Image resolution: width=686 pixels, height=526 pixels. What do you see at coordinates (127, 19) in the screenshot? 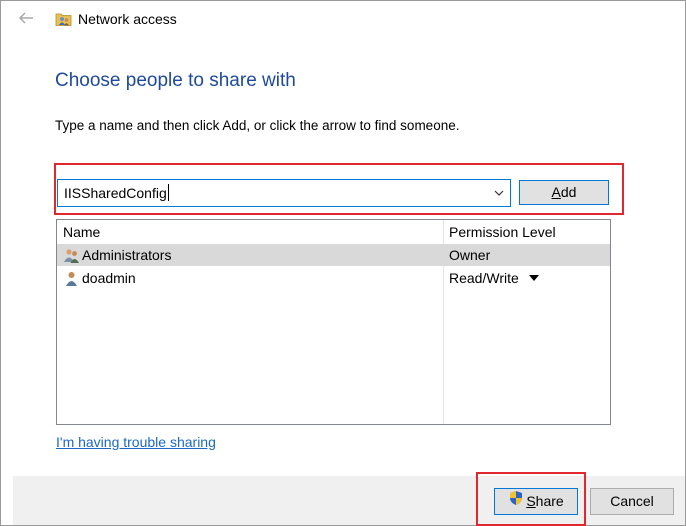
I see `window-title: Network access` at bounding box center [127, 19].